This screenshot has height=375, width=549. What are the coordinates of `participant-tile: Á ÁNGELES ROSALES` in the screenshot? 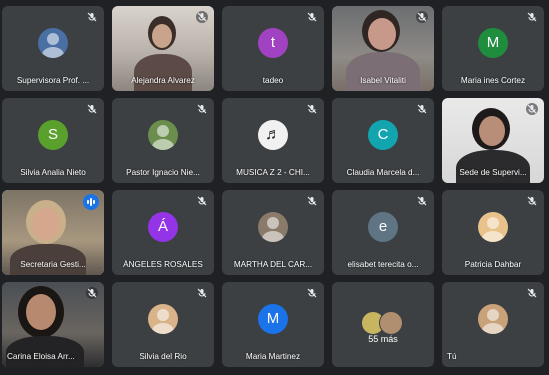 It's located at (163, 232).